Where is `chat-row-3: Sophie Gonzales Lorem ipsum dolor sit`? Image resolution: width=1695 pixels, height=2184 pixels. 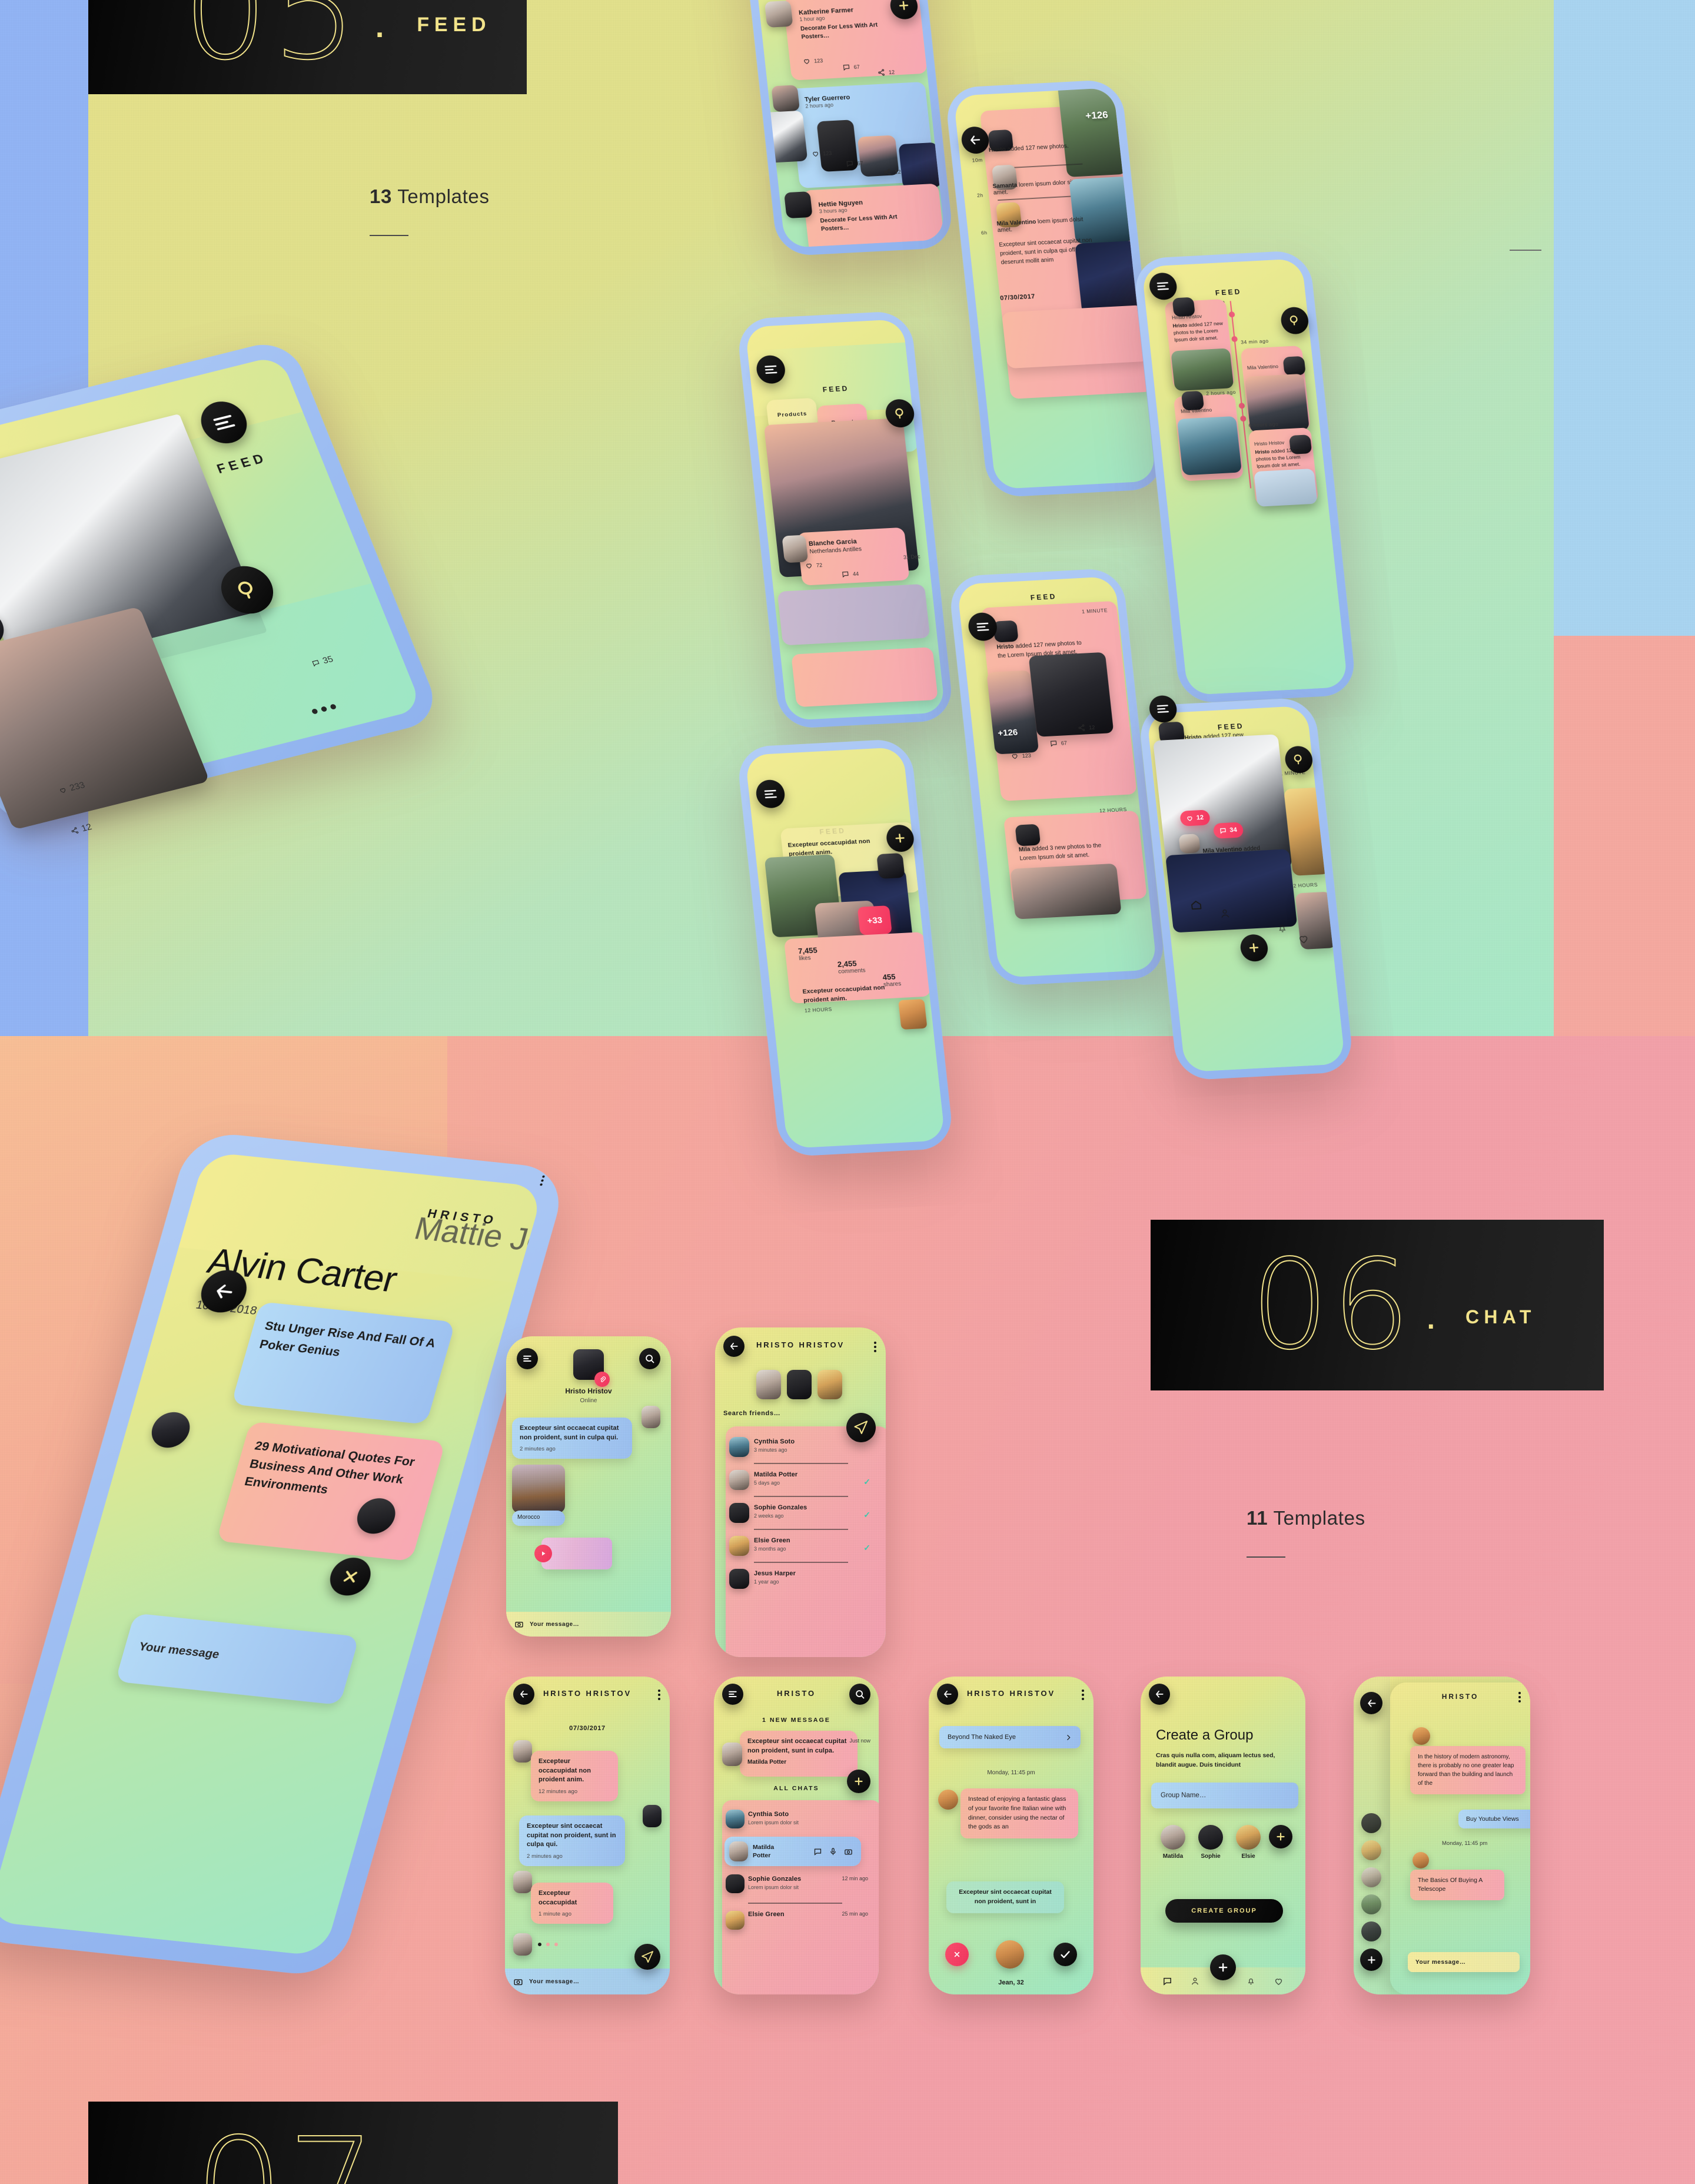 chat-row-3: Sophie Gonzales Lorem ipsum dolor sit is located at coordinates (774, 1883).